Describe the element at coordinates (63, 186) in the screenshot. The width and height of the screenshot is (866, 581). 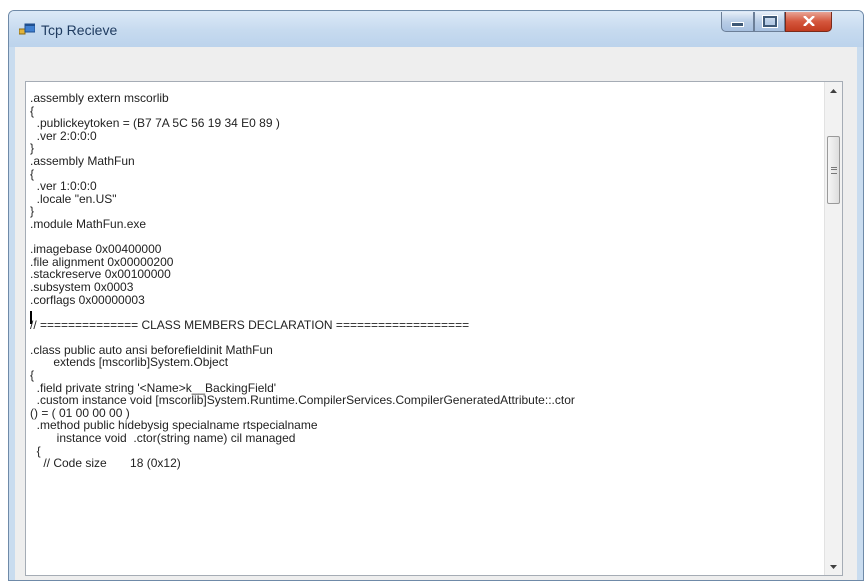
I see `text-line: .ver 1:0:0:0` at that location.